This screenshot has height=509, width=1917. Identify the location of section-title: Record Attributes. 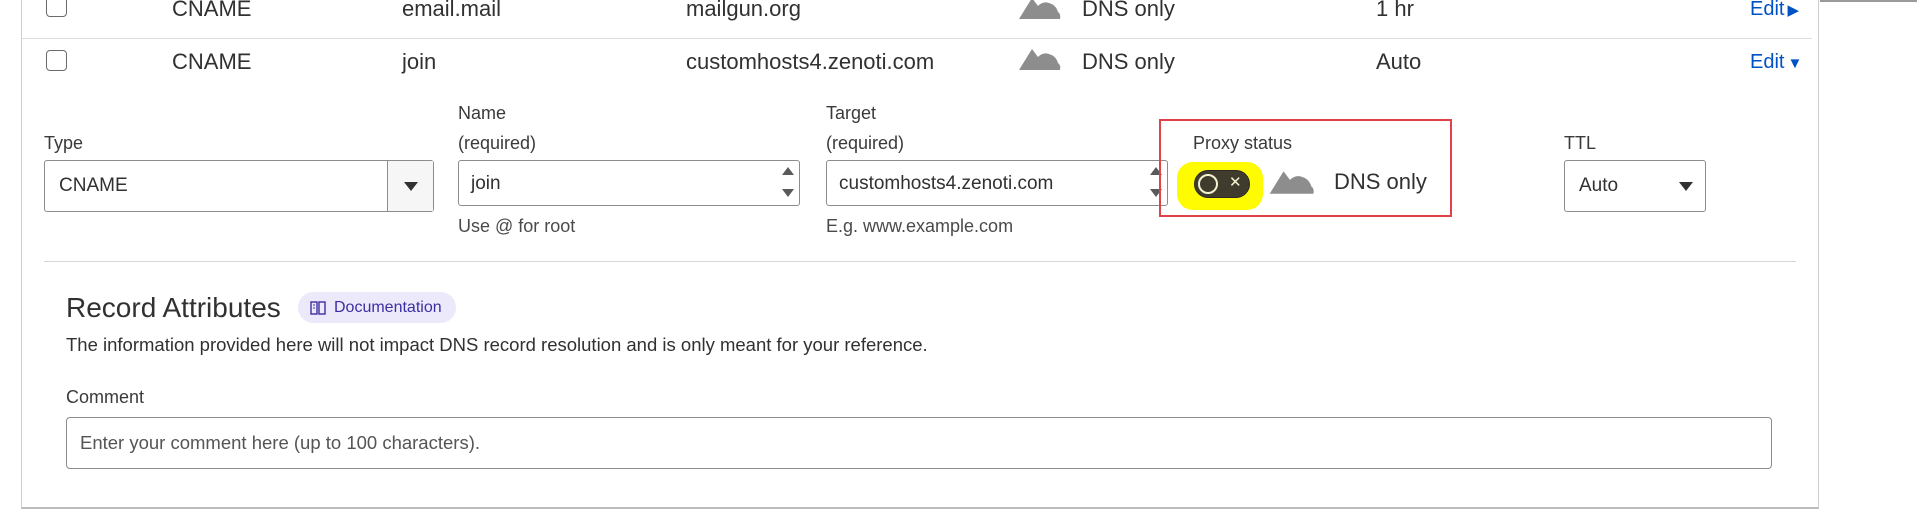
(173, 307).